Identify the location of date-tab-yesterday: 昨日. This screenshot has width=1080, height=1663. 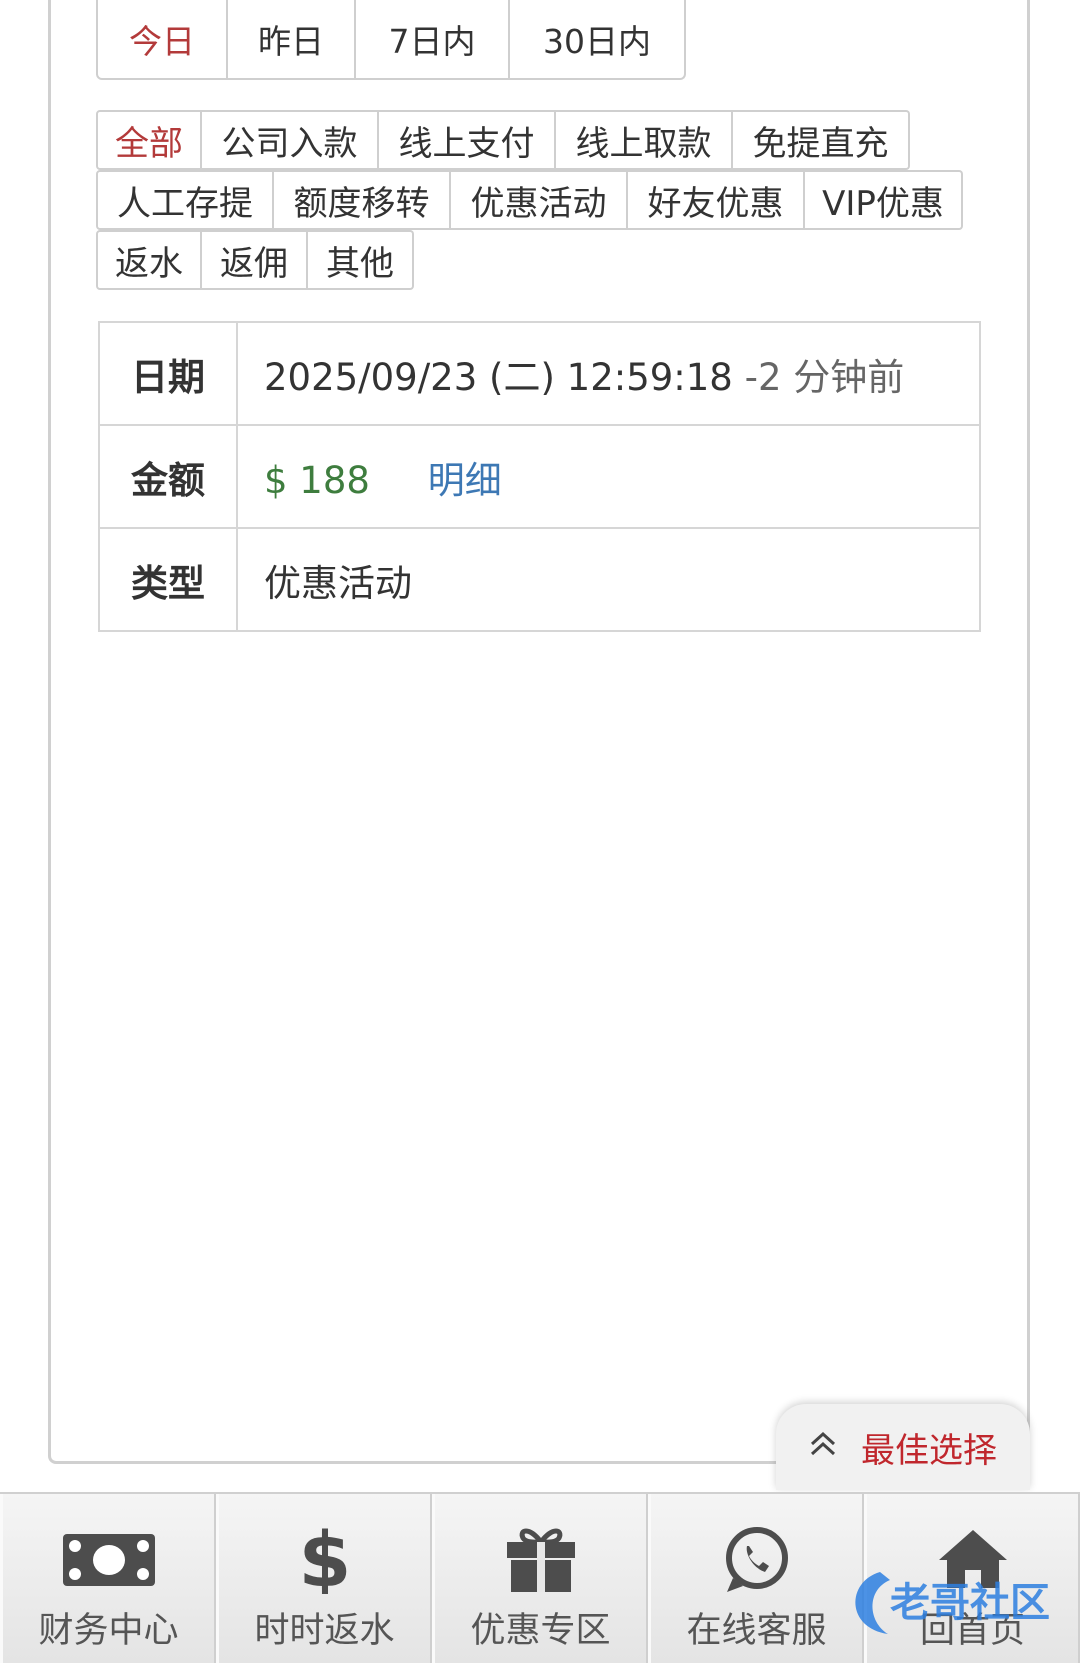
(292, 40).